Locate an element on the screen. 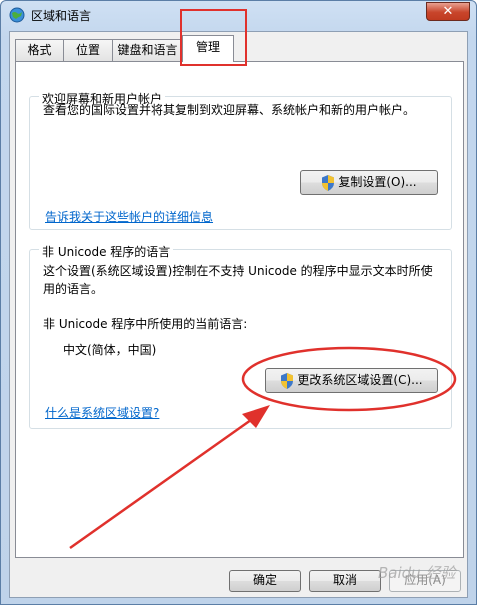 The width and height of the screenshot is (477, 605). baidu-watermark: Baidu 经验 is located at coordinates (417, 573).